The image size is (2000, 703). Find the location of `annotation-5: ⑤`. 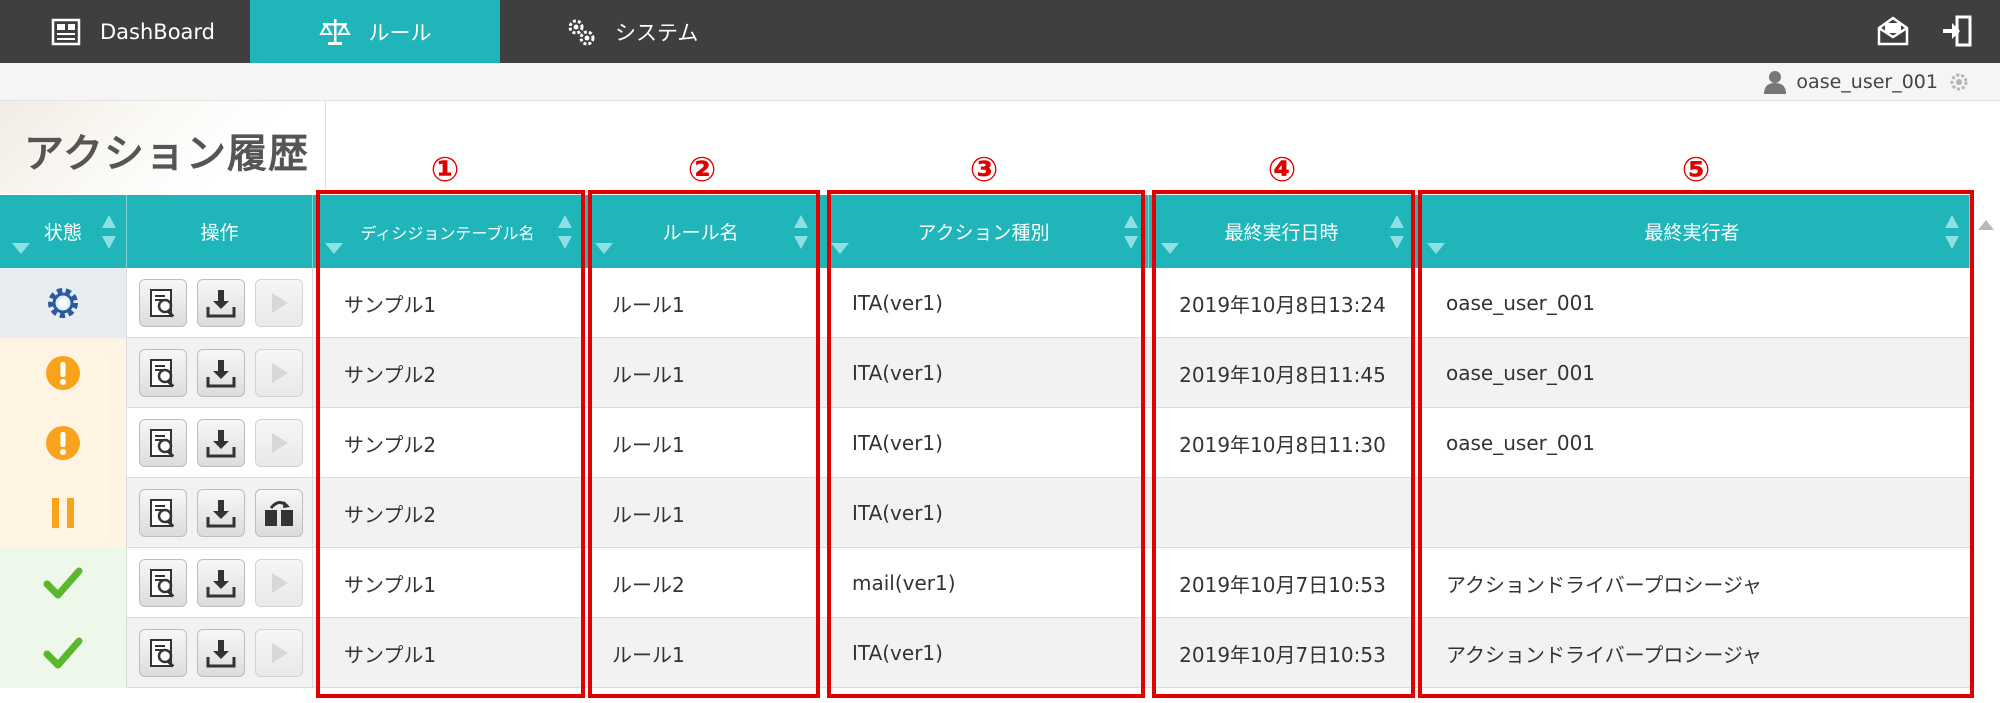

annotation-5: ⑤ is located at coordinates (1696, 170).